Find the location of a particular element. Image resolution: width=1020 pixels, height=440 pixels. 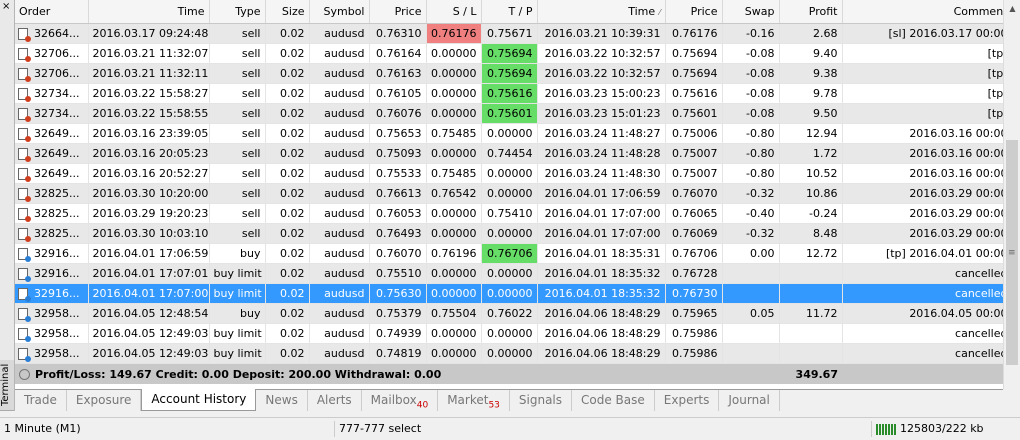

col-close-price: Price is located at coordinates (694, 12).